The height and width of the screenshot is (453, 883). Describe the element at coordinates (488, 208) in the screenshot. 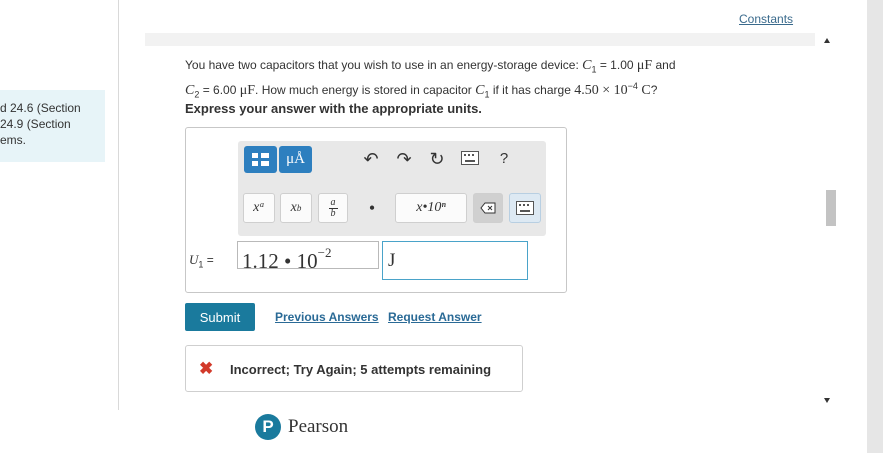

I see `delete-icon` at that location.